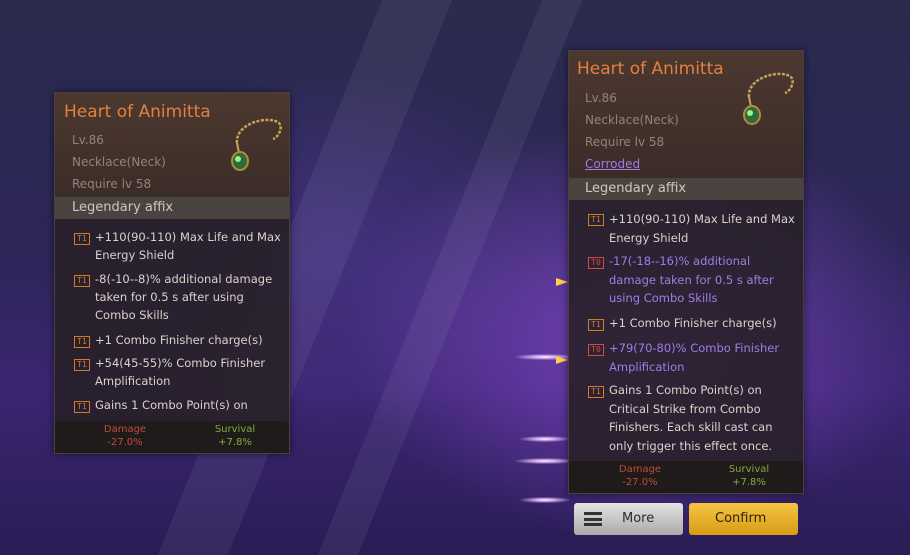  Describe the element at coordinates (741, 518) in the screenshot. I see `confirm-button-label: Confirm` at that location.